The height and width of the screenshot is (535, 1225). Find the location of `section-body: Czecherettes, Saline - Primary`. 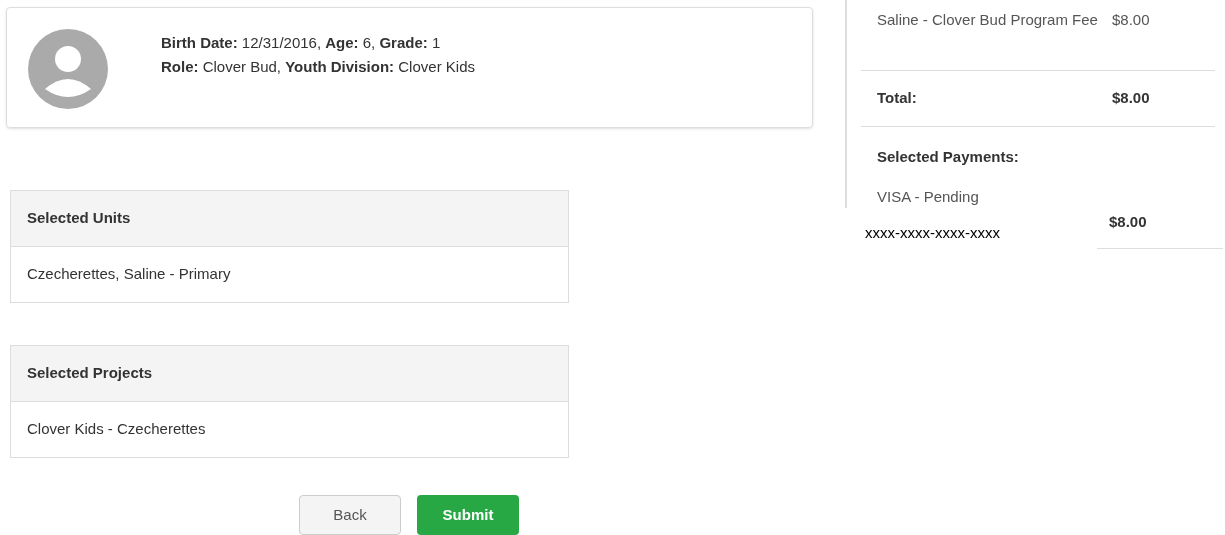

section-body: Czecherettes, Saline - Primary is located at coordinates (129, 274).